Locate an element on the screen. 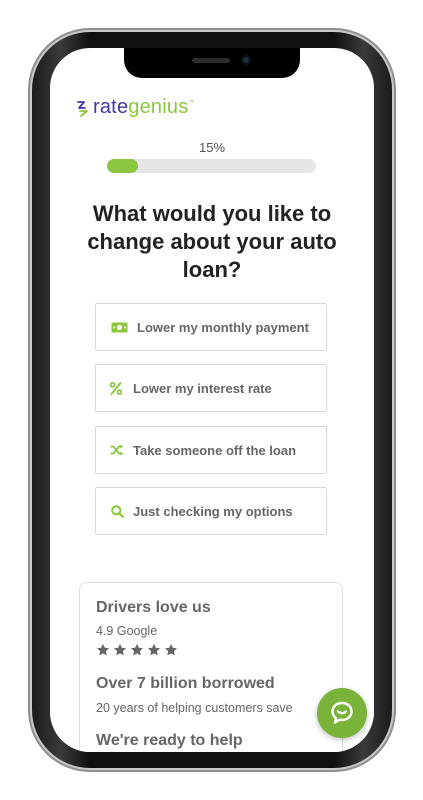 The image size is (423, 800). logo-trademark: ™ is located at coordinates (191, 103).